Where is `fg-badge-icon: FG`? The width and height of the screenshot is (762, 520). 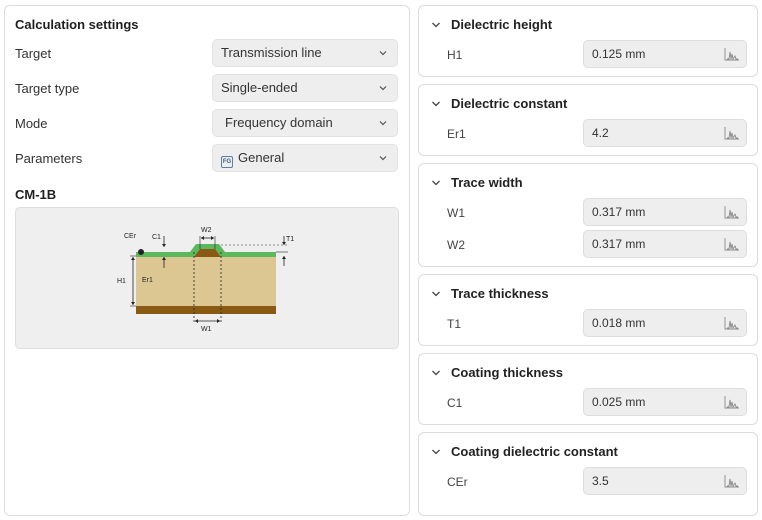 fg-badge-icon: FG is located at coordinates (227, 162).